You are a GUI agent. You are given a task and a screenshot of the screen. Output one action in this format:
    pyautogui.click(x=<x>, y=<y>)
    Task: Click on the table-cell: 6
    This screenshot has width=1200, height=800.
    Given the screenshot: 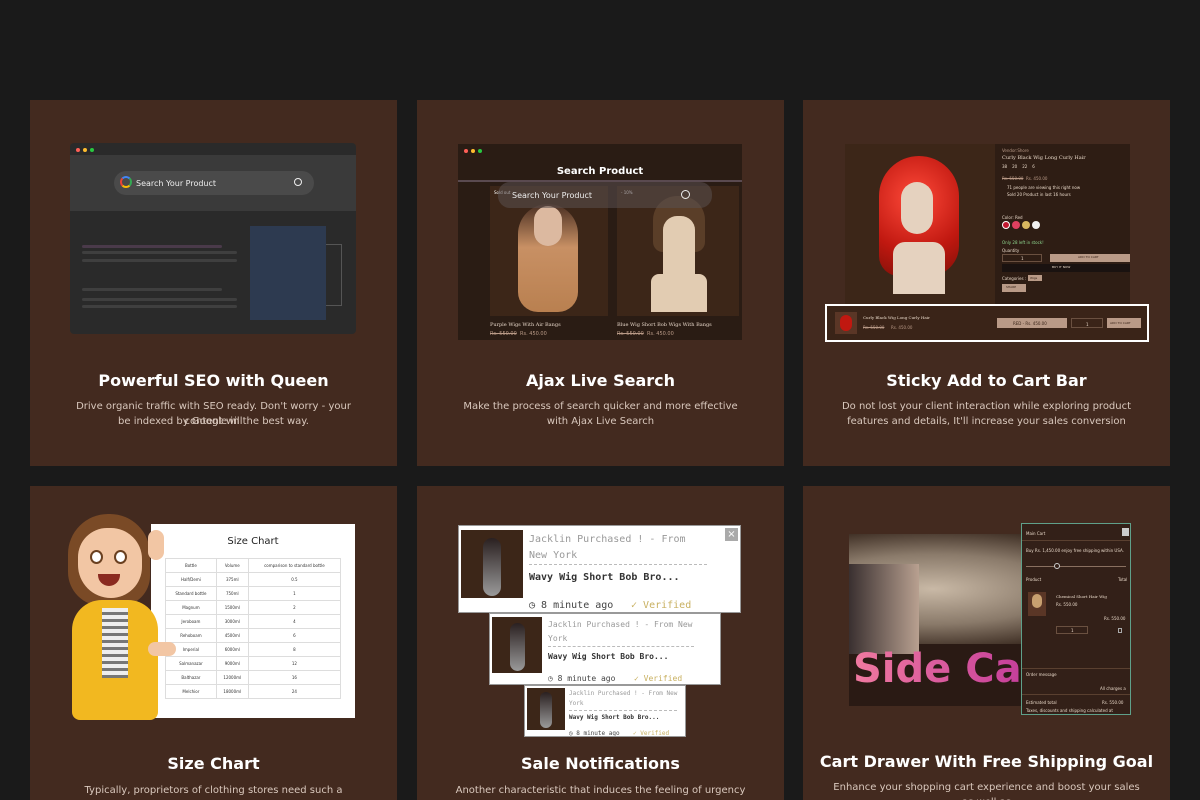 What is the action you would take?
    pyautogui.click(x=294, y=635)
    